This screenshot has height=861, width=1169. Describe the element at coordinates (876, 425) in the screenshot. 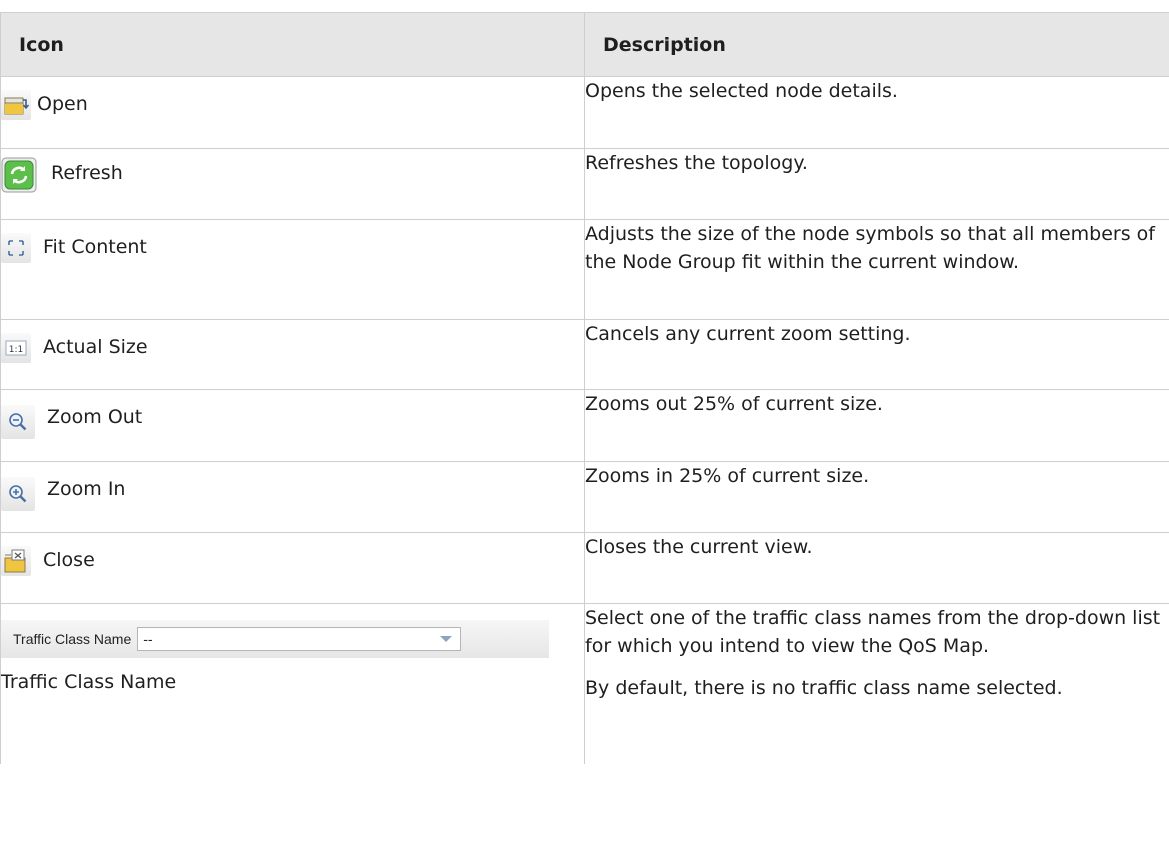

I see `description-cell: Zooms out 25% of current size.` at that location.